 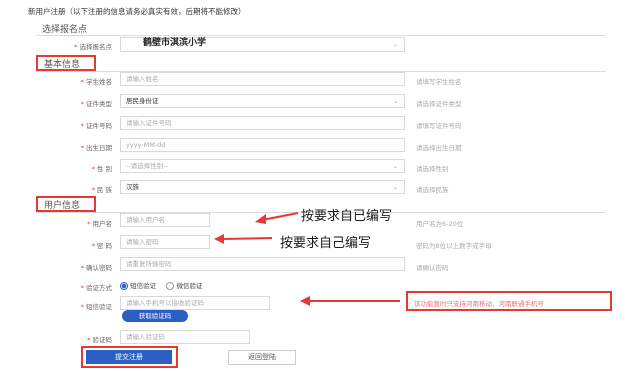 I want to click on arrow-password-shaft, so click(x=247, y=238).